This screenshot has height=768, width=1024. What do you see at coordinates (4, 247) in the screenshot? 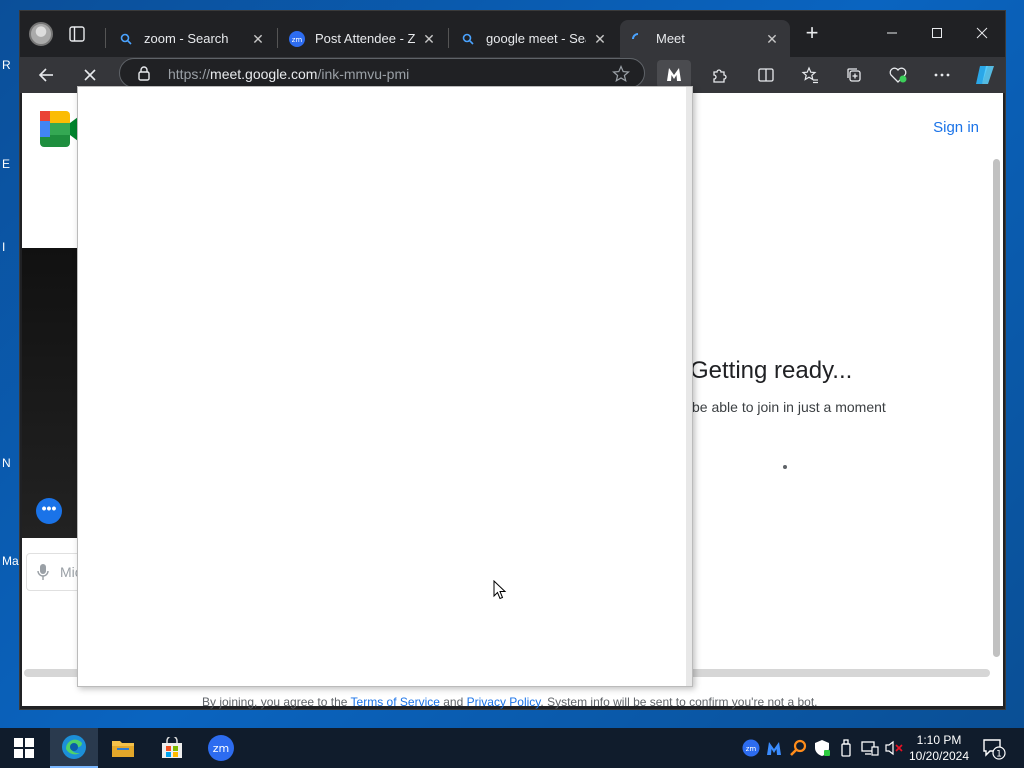
I see `desktop-icon-label: I` at bounding box center [4, 247].